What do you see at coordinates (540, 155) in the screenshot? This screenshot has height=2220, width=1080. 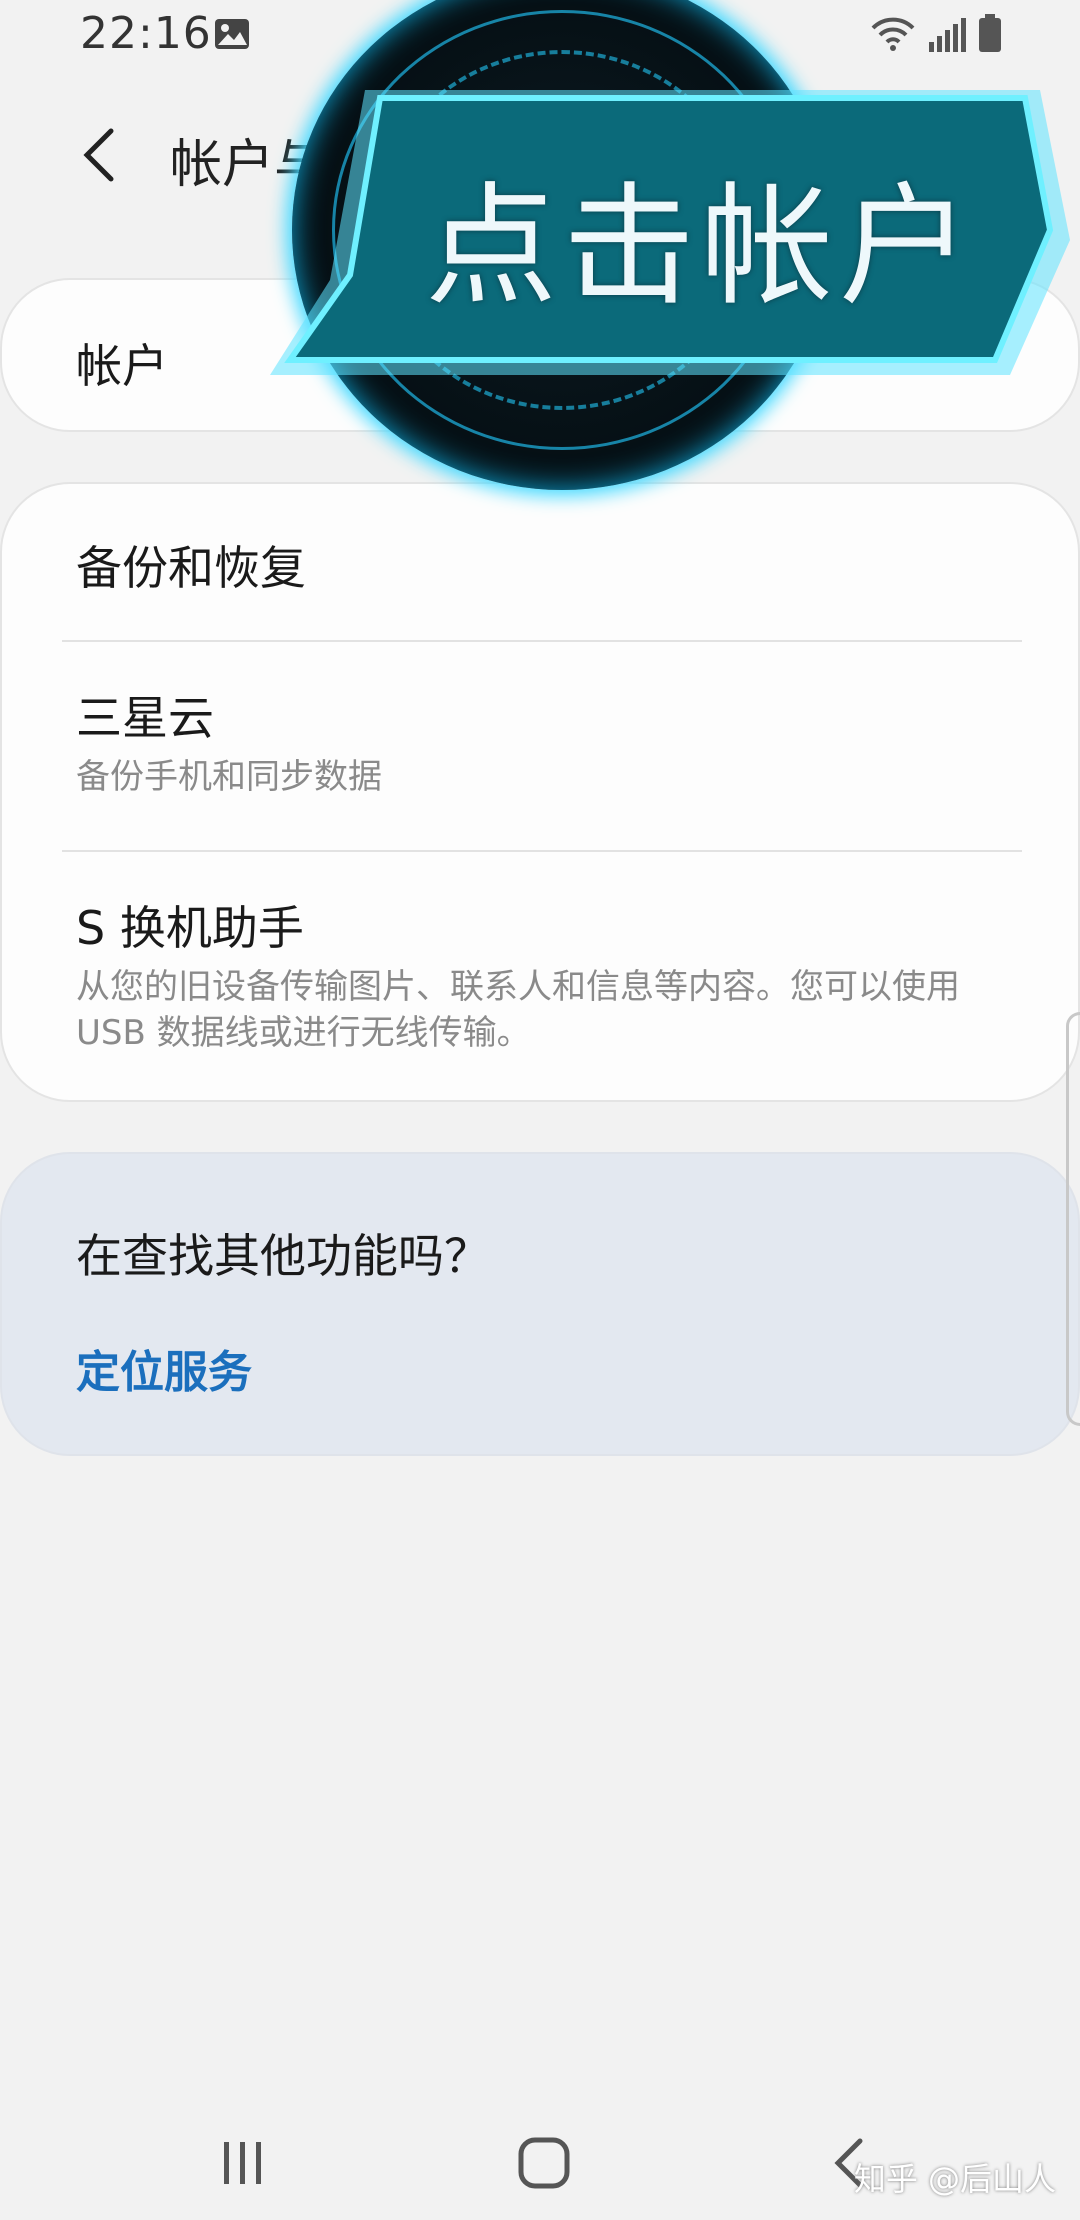 I see `app-header: 帐户与` at bounding box center [540, 155].